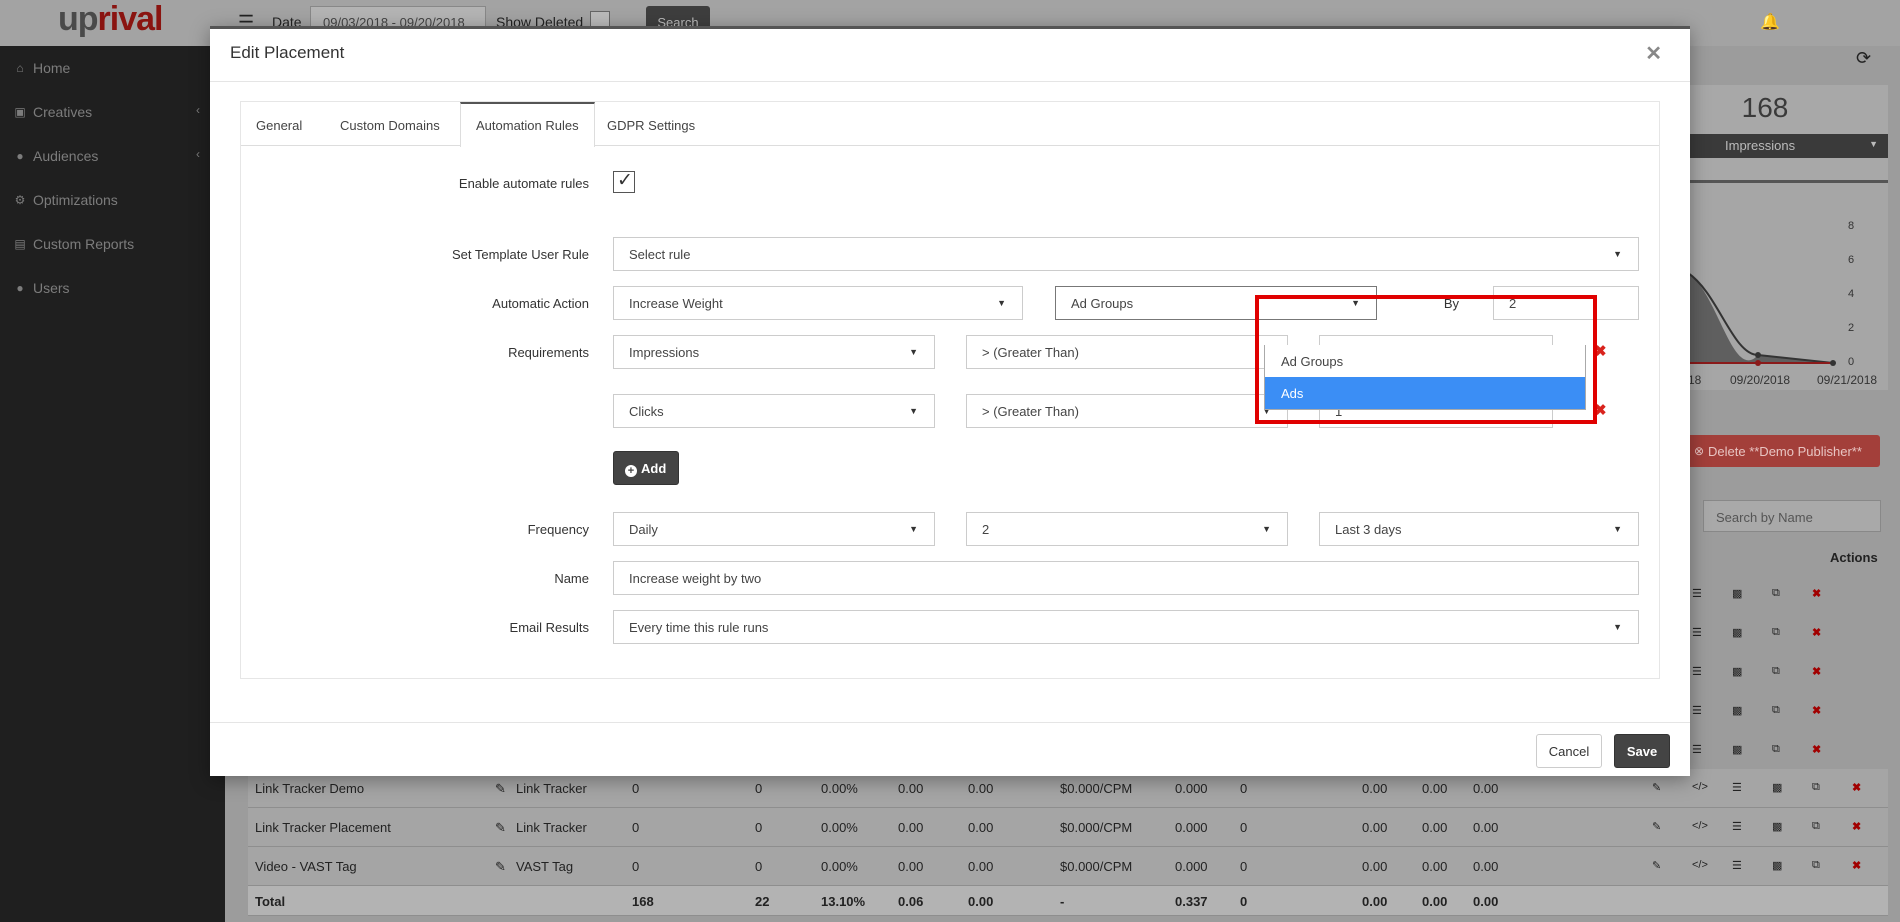  Describe the element at coordinates (306, 866) in the screenshot. I see `row-name: Video - VAST Tag` at that location.